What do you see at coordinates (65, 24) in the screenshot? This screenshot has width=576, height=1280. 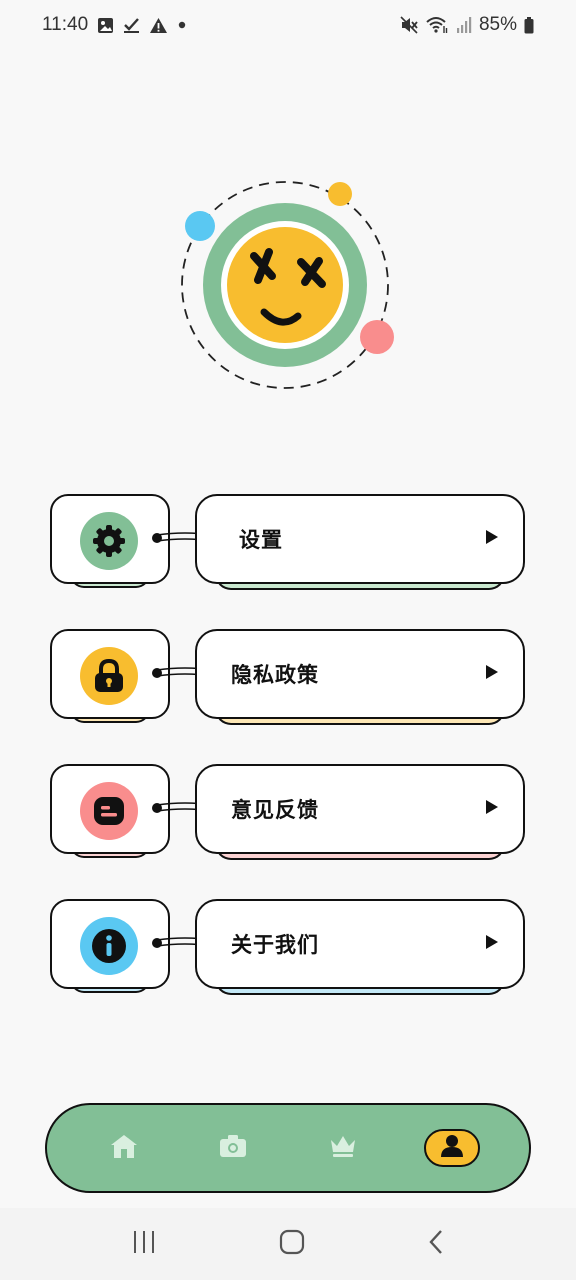 I see `status-time: 11:40` at bounding box center [65, 24].